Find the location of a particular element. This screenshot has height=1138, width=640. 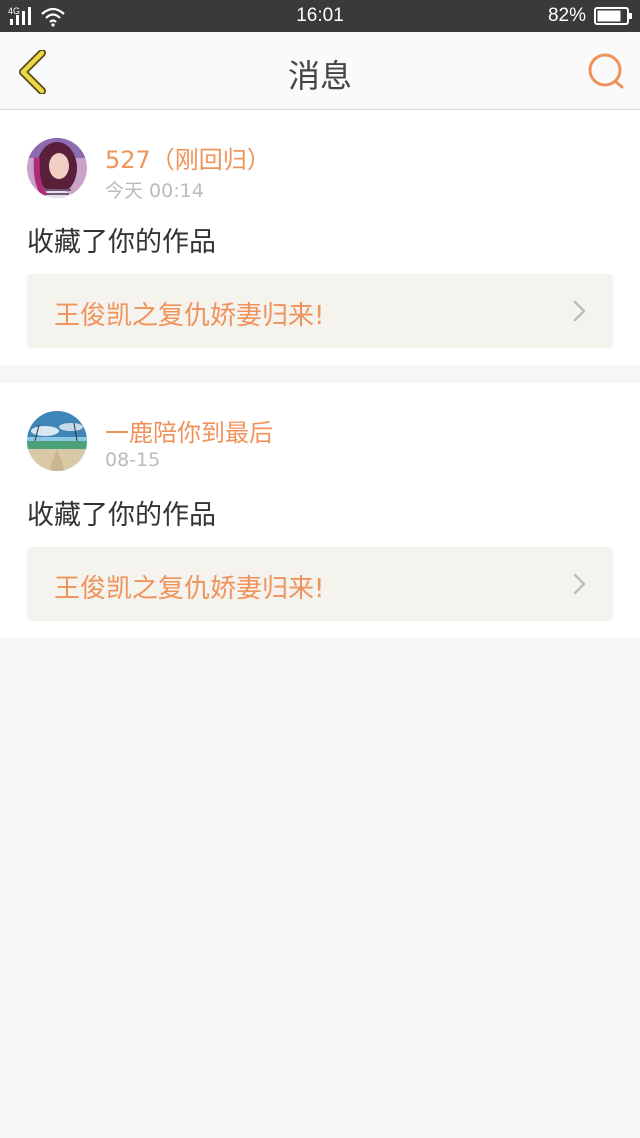

message-time: 08-15 is located at coordinates (133, 460).